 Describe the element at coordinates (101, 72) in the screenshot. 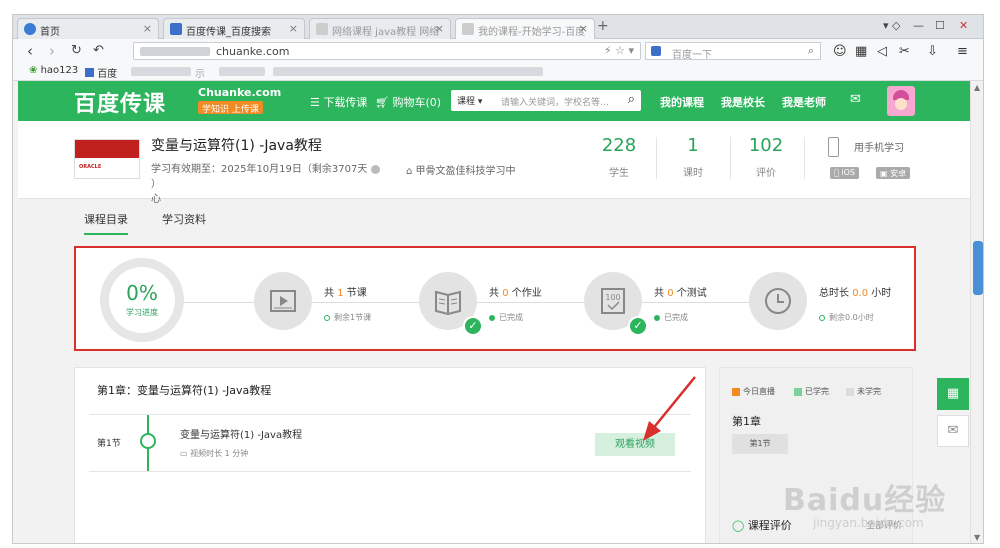

I see `bookmark-baidu: 百度` at that location.